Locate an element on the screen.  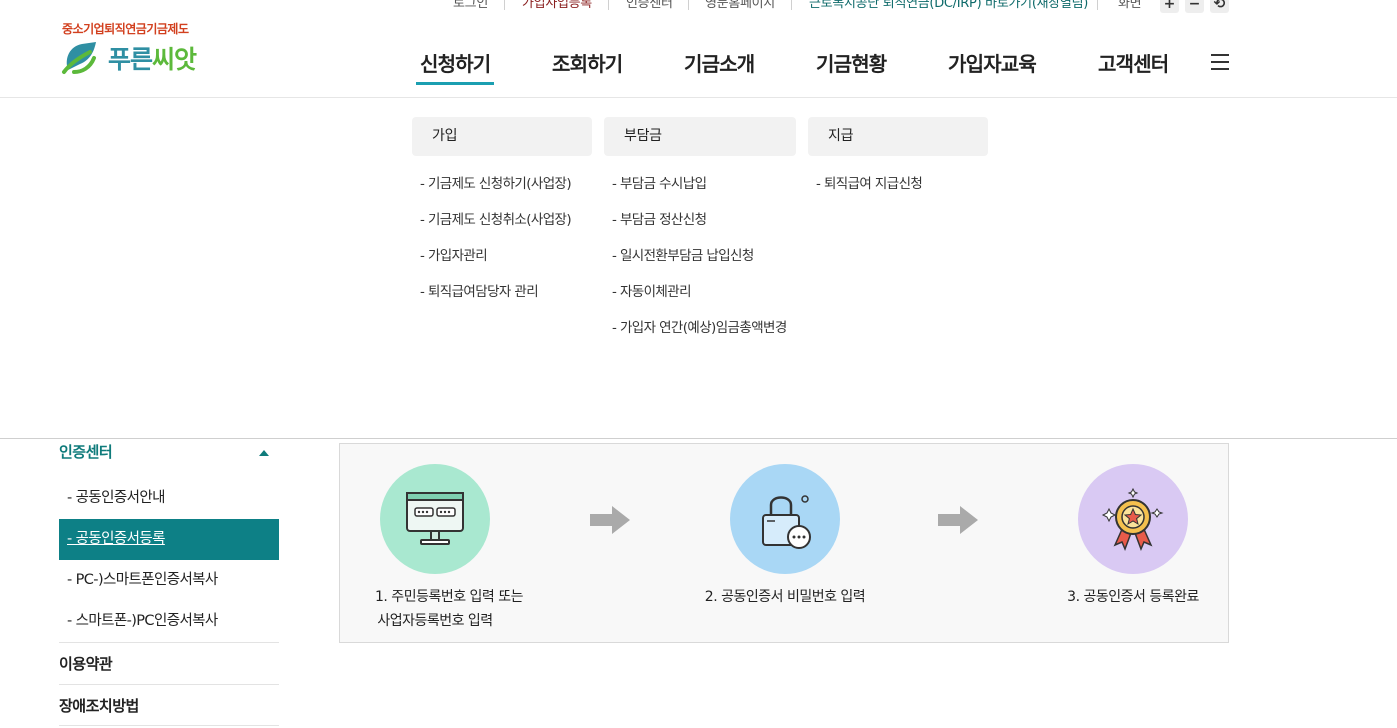
menu-item-lump-sum: - 일시전환부담금 납입신청 is located at coordinates (700, 264).